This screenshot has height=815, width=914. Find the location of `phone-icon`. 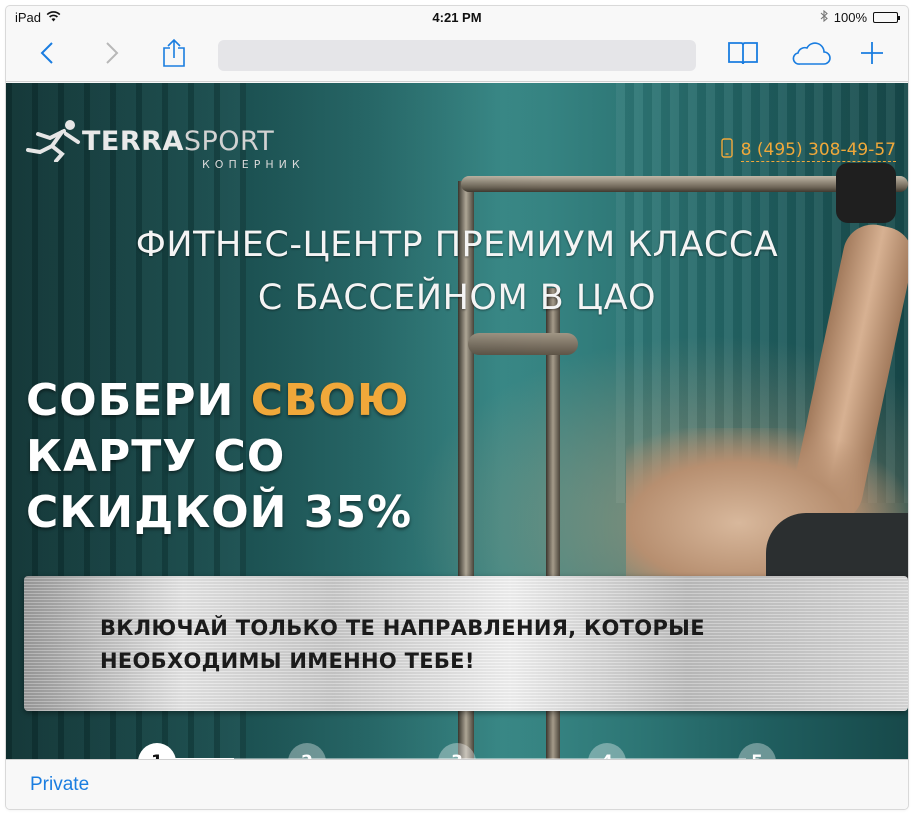

phone-icon is located at coordinates (726, 150).